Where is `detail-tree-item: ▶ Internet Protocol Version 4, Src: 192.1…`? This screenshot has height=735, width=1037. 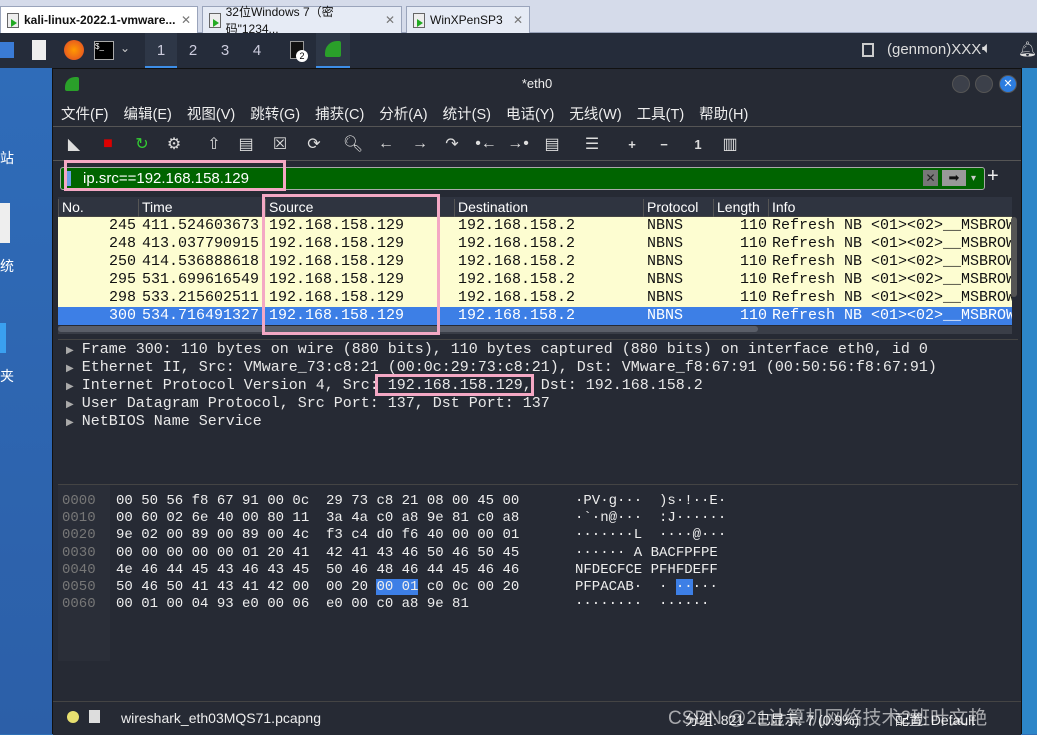 detail-tree-item: ▶ Internet Protocol Version 4, Src: 192.1… is located at coordinates (538, 386).